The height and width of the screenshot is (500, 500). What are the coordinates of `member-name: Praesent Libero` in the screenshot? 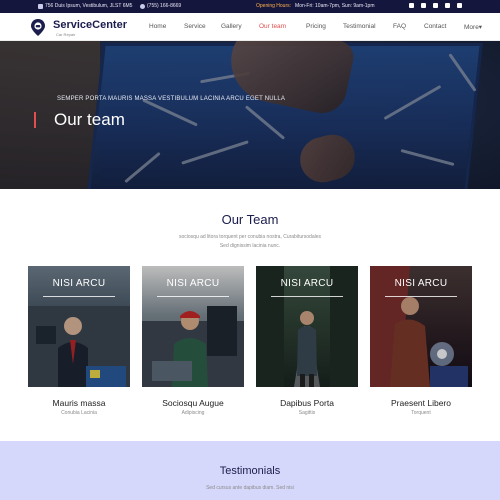 It's located at (421, 403).